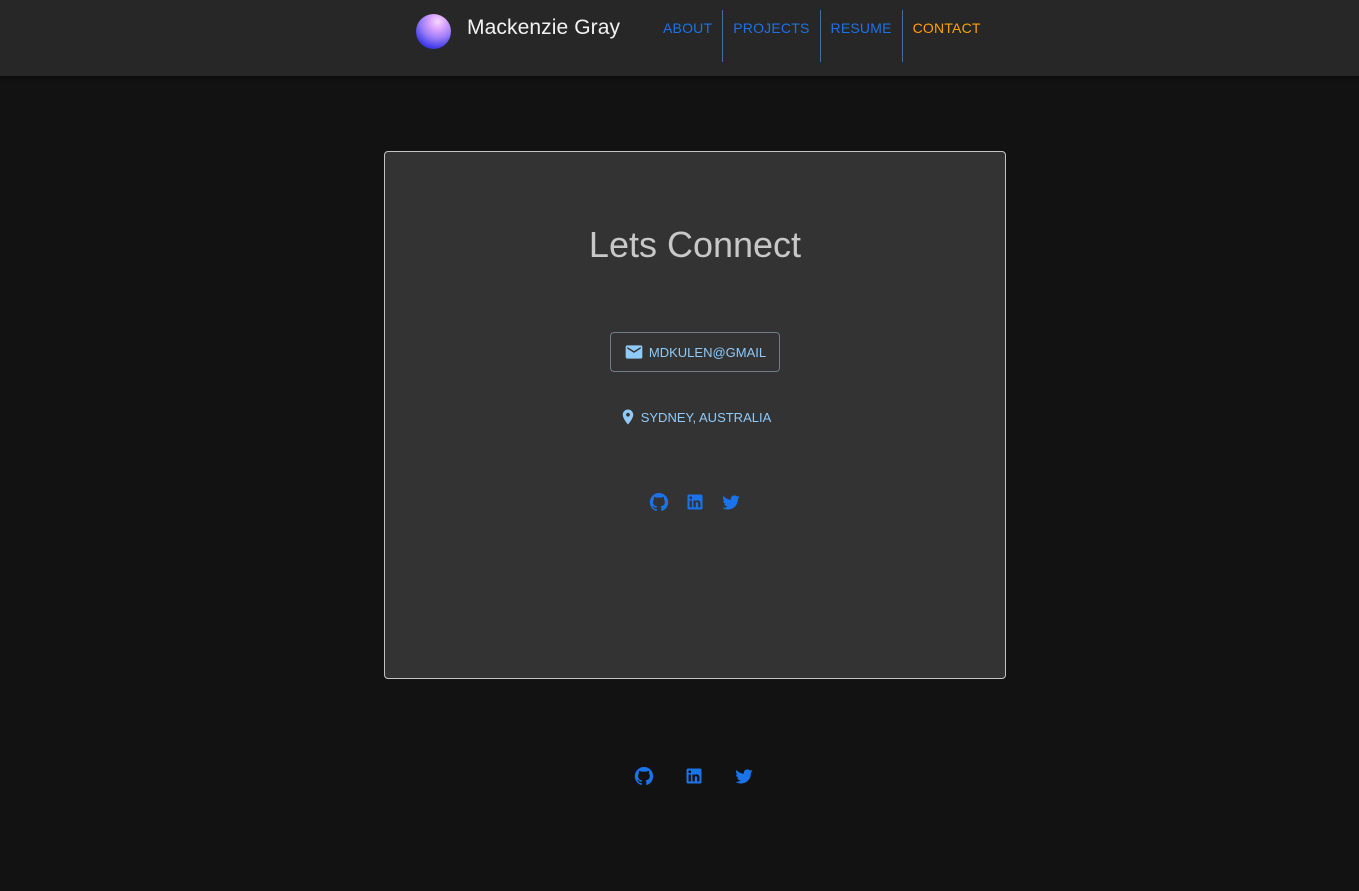 This screenshot has width=1359, height=891. I want to click on logo-icon, so click(433, 31).